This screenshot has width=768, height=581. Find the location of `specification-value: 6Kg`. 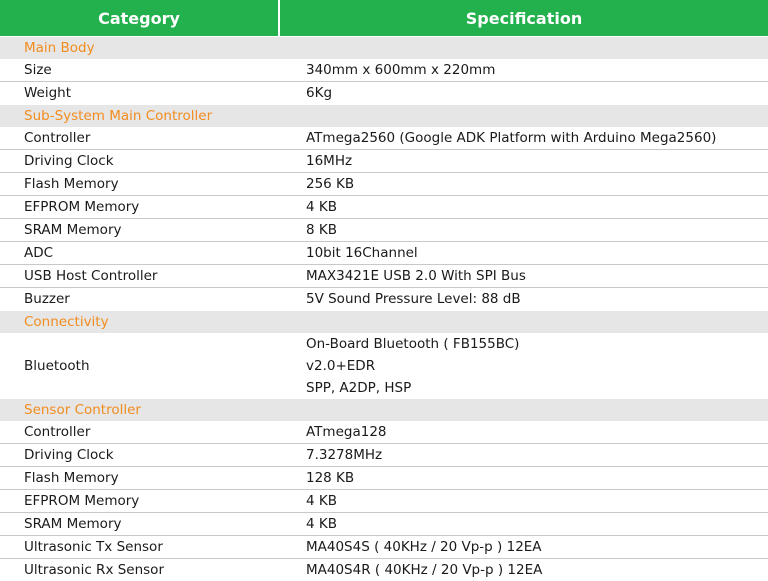

specification-value: 6Kg is located at coordinates (319, 93).